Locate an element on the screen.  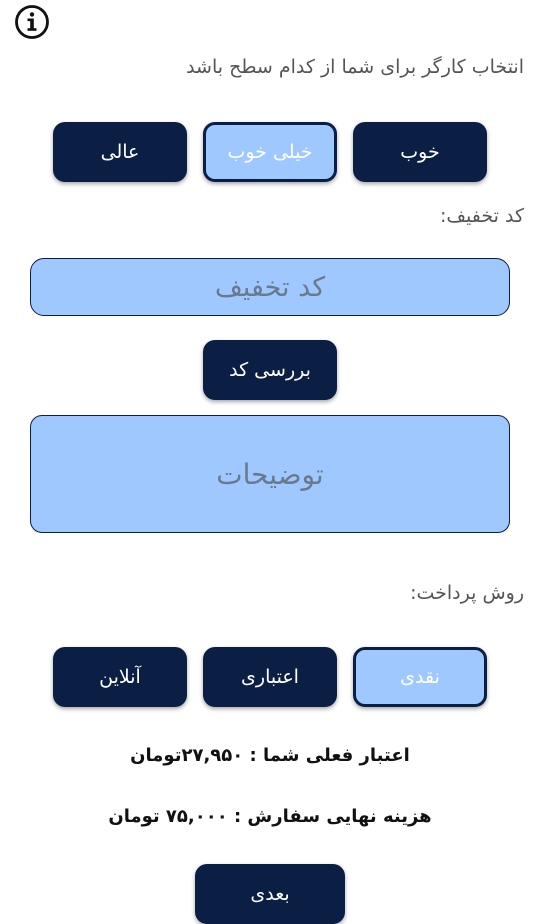
payment-method-label: روش پرداخت: is located at coordinates (467, 593).